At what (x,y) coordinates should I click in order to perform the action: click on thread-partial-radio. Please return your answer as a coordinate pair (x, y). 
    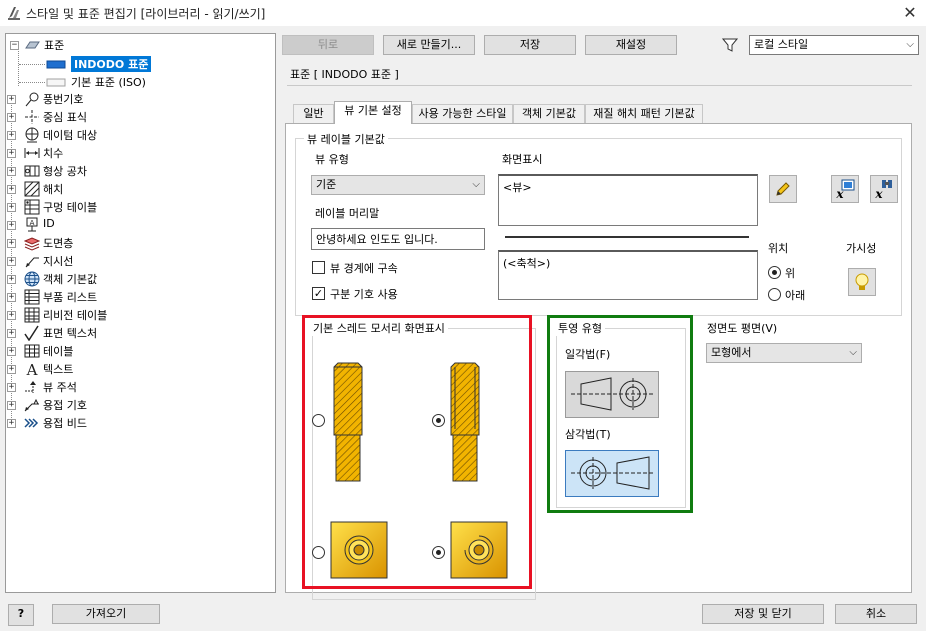
    Looking at the image, I should click on (438, 420).